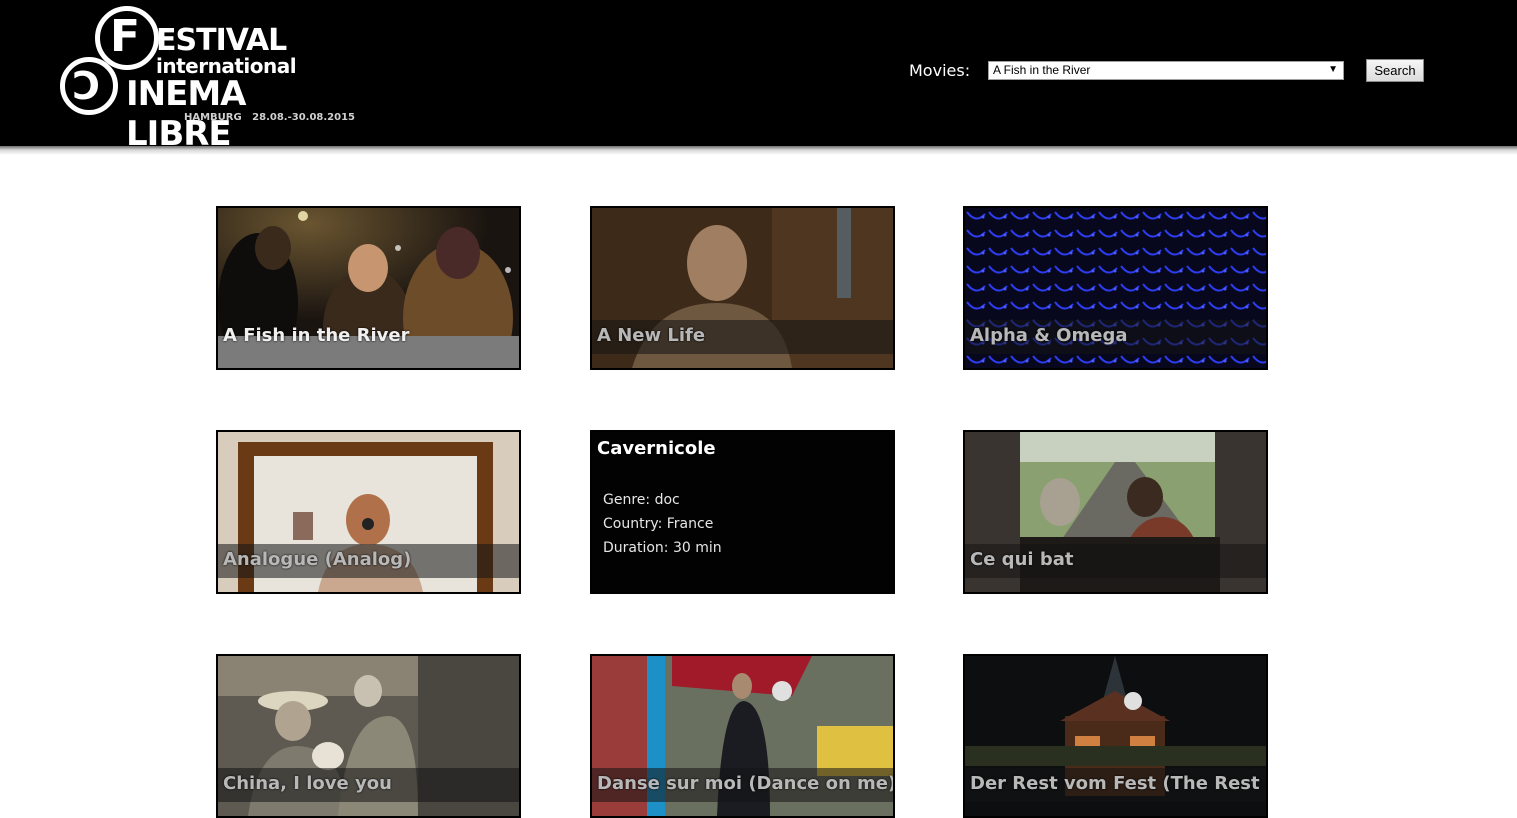 This screenshot has height=818, width=1517. Describe the element at coordinates (742, 736) in the screenshot. I see `movie-tile: Danse sur moi (Dance on me)` at that location.